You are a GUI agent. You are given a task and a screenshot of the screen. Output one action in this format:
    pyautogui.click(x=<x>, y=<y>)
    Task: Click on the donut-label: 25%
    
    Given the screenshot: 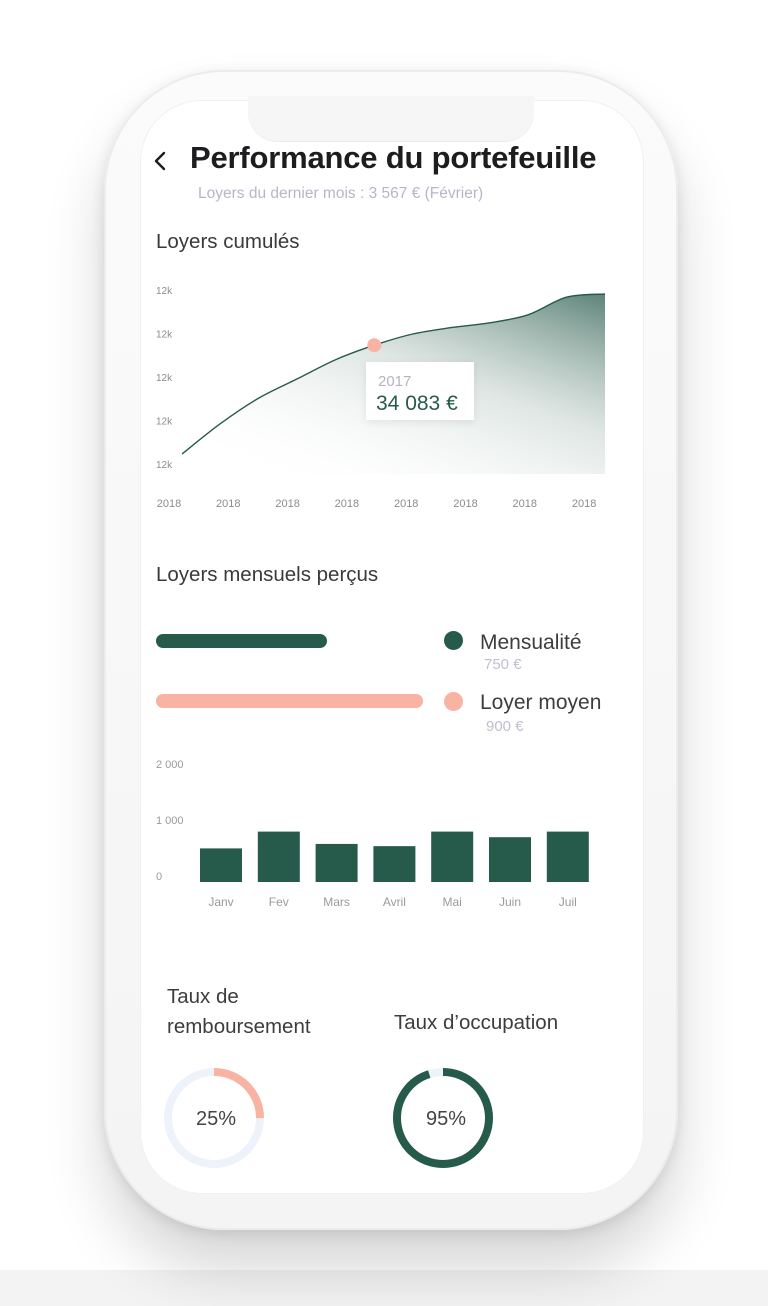 What is the action you would take?
    pyautogui.click(x=216, y=1119)
    